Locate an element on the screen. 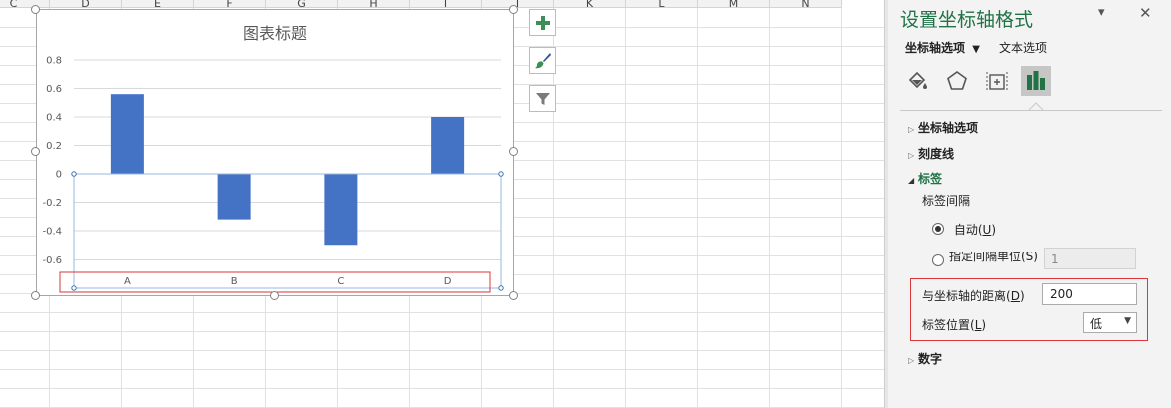 Image resolution: width=1171 pixels, height=408 pixels. column-header-h: H is located at coordinates (374, 4).